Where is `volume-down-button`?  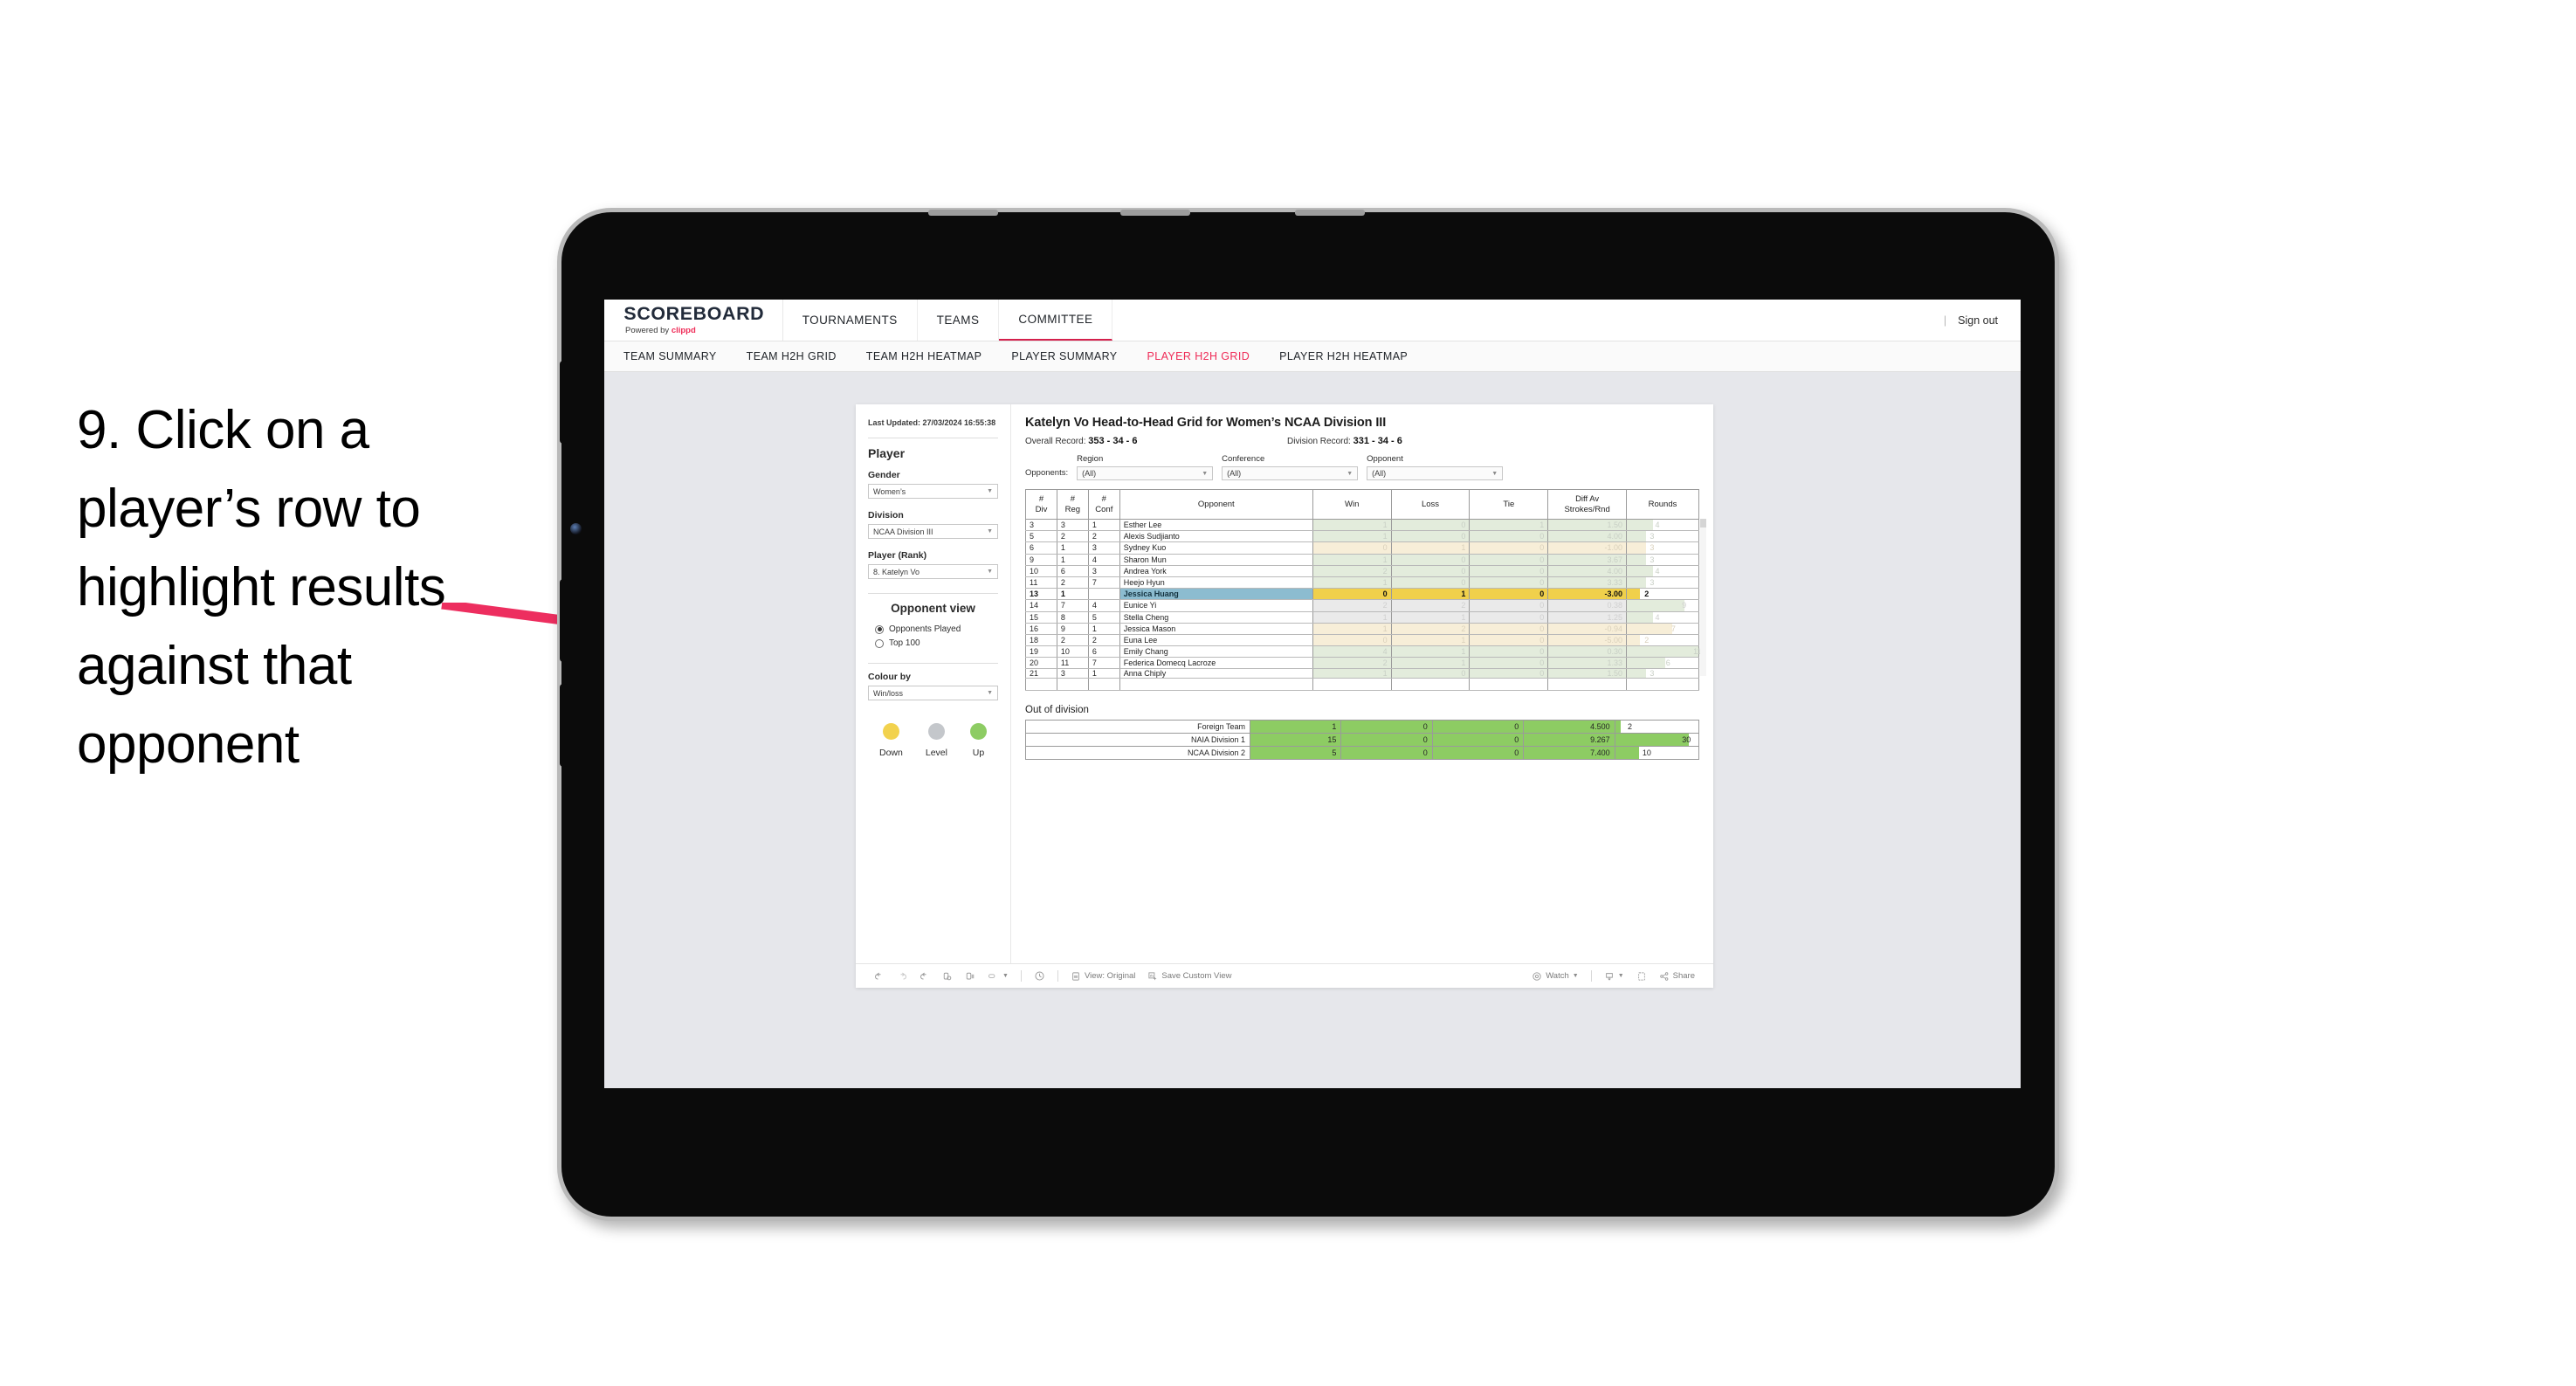
volume-down-button is located at coordinates (564, 620).